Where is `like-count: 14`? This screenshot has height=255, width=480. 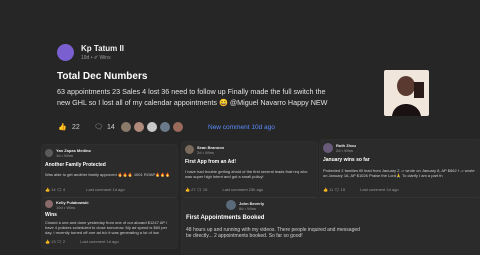 like-count: 14 is located at coordinates (53, 189).